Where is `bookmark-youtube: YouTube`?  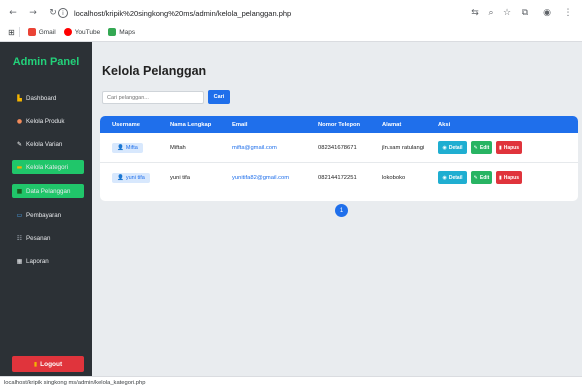 bookmark-youtube: YouTube is located at coordinates (82, 32).